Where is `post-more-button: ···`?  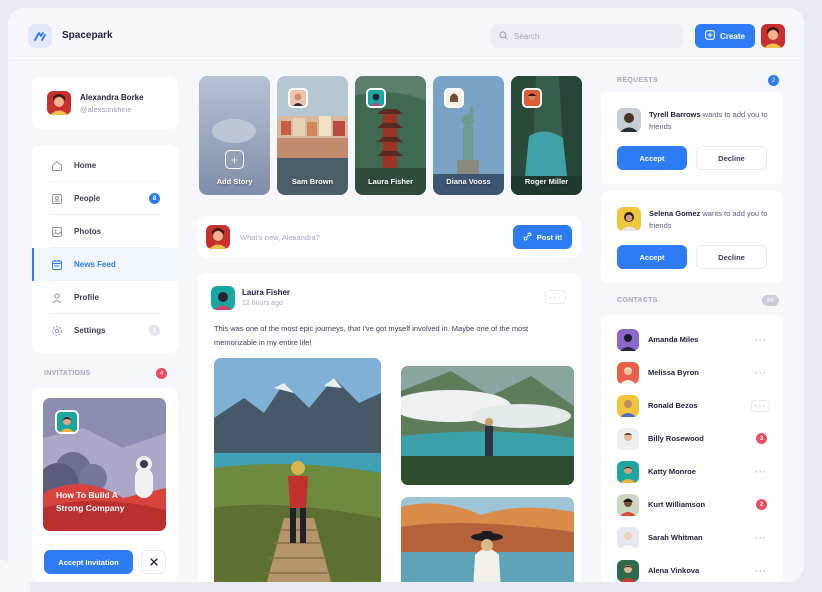 post-more-button: ··· is located at coordinates (555, 297).